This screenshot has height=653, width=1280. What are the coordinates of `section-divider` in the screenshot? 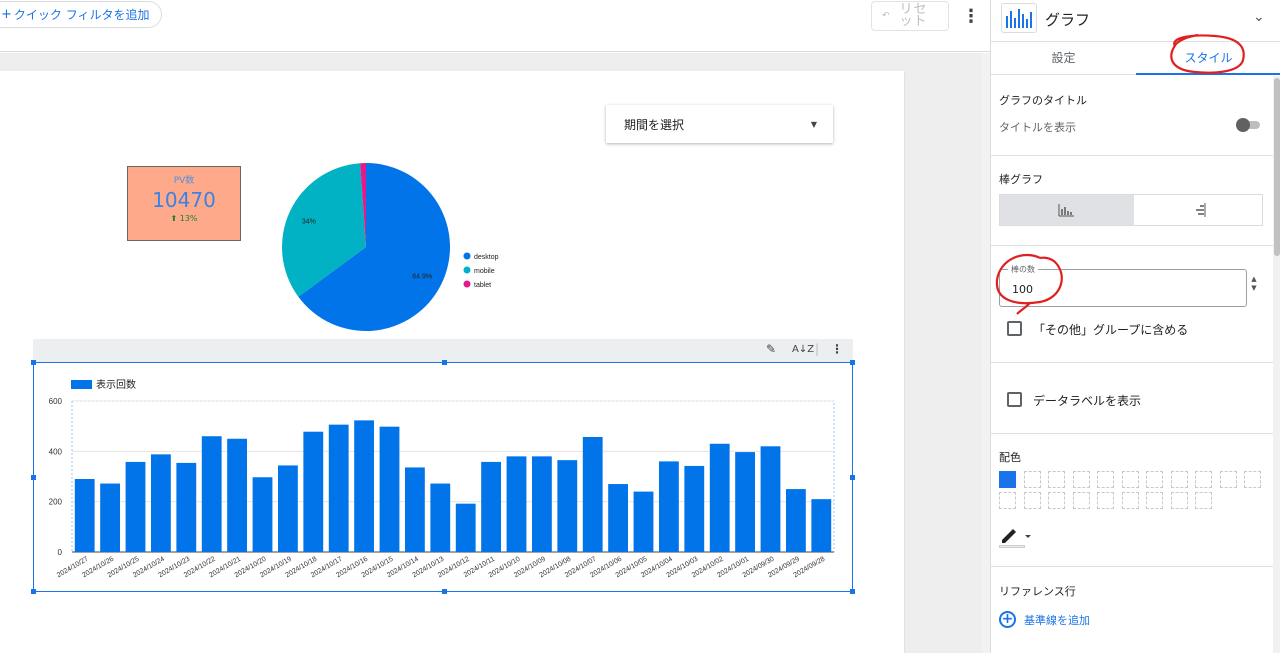 It's located at (1132, 155).